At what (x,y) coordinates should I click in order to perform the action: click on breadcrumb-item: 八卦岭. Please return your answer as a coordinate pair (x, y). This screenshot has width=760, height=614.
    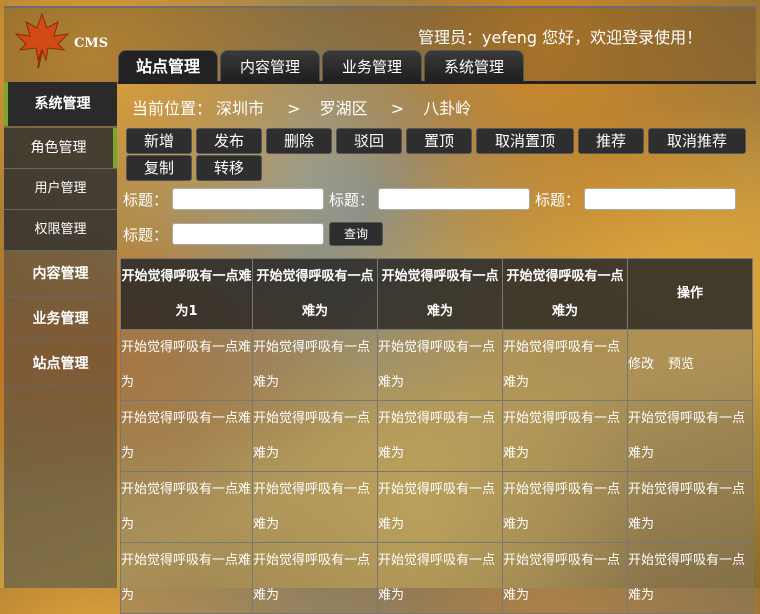
    Looking at the image, I should click on (447, 108).